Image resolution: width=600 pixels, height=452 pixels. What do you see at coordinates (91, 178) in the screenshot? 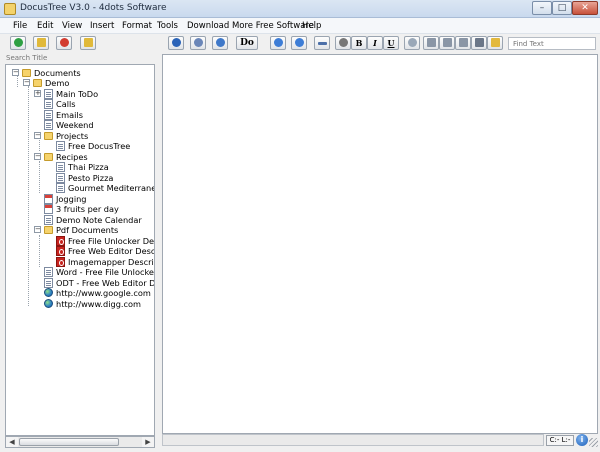
I see `node-label: Pesto Pizza` at bounding box center [91, 178].